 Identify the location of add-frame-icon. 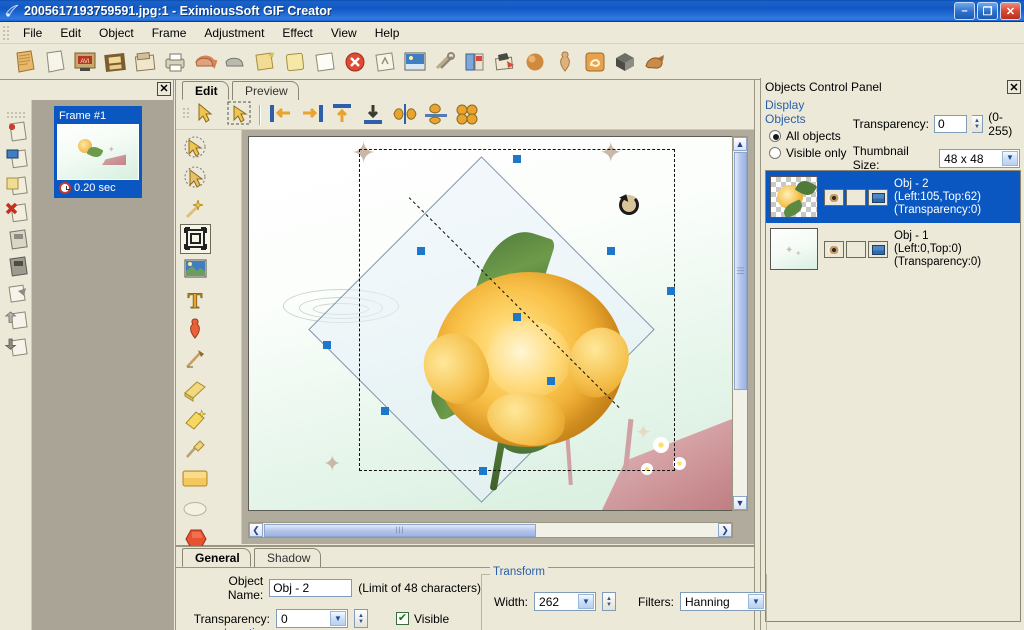
(16, 130).